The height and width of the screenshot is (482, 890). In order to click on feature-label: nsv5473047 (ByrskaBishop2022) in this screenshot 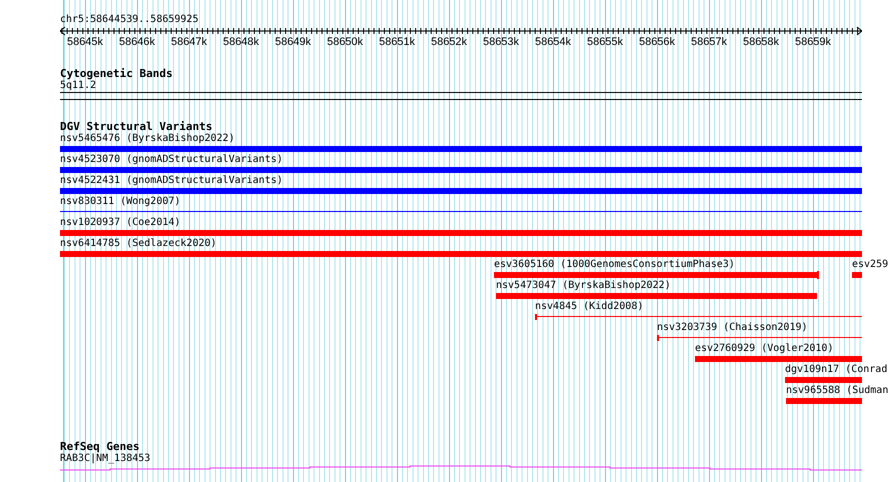, I will do `click(583, 286)`.